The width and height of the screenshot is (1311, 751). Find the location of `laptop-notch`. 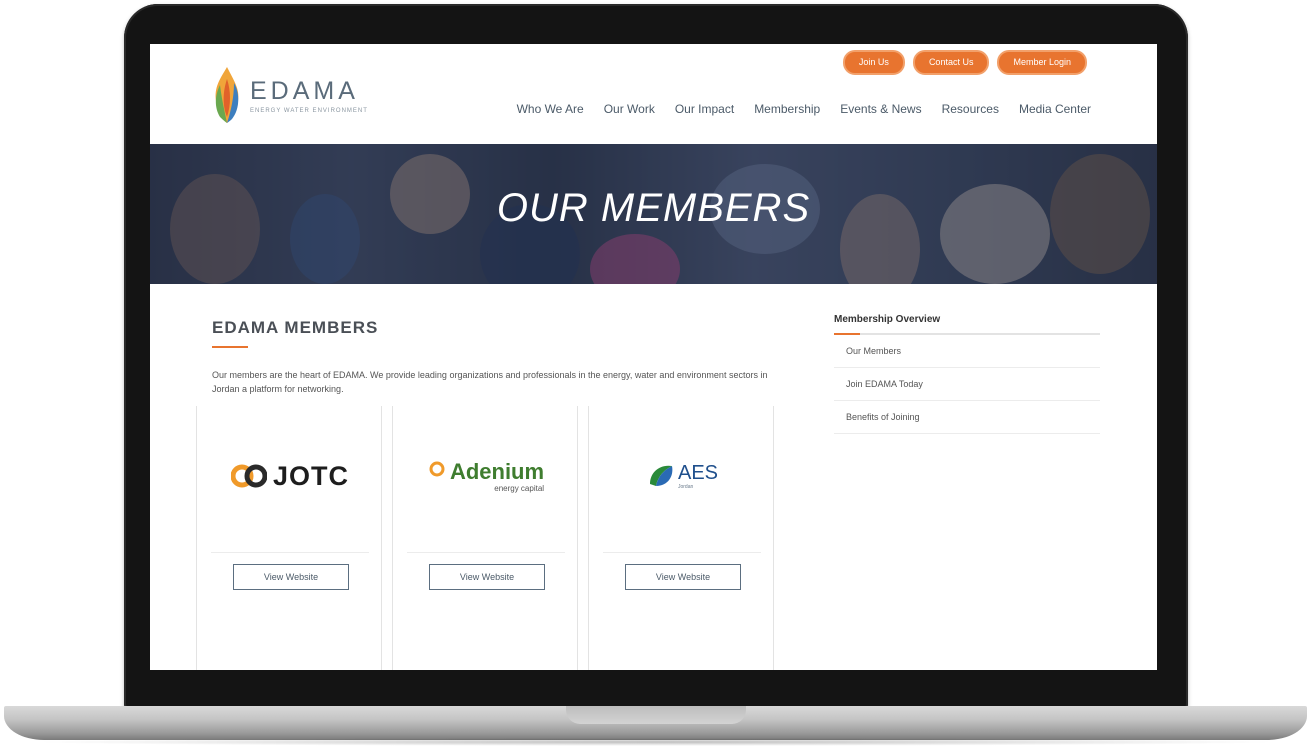

laptop-notch is located at coordinates (656, 715).